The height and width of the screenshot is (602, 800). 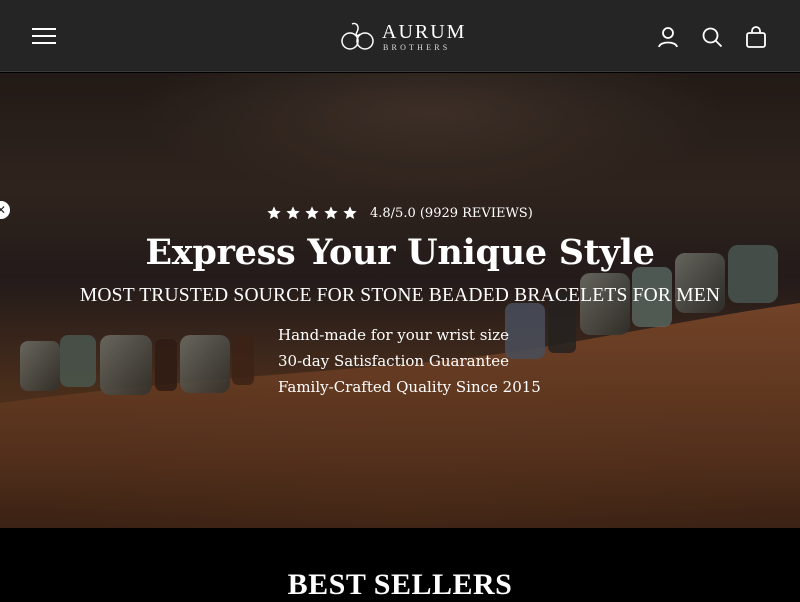 I want to click on benefit-item: 30-day Satisfaction Guarantee, so click(x=394, y=361).